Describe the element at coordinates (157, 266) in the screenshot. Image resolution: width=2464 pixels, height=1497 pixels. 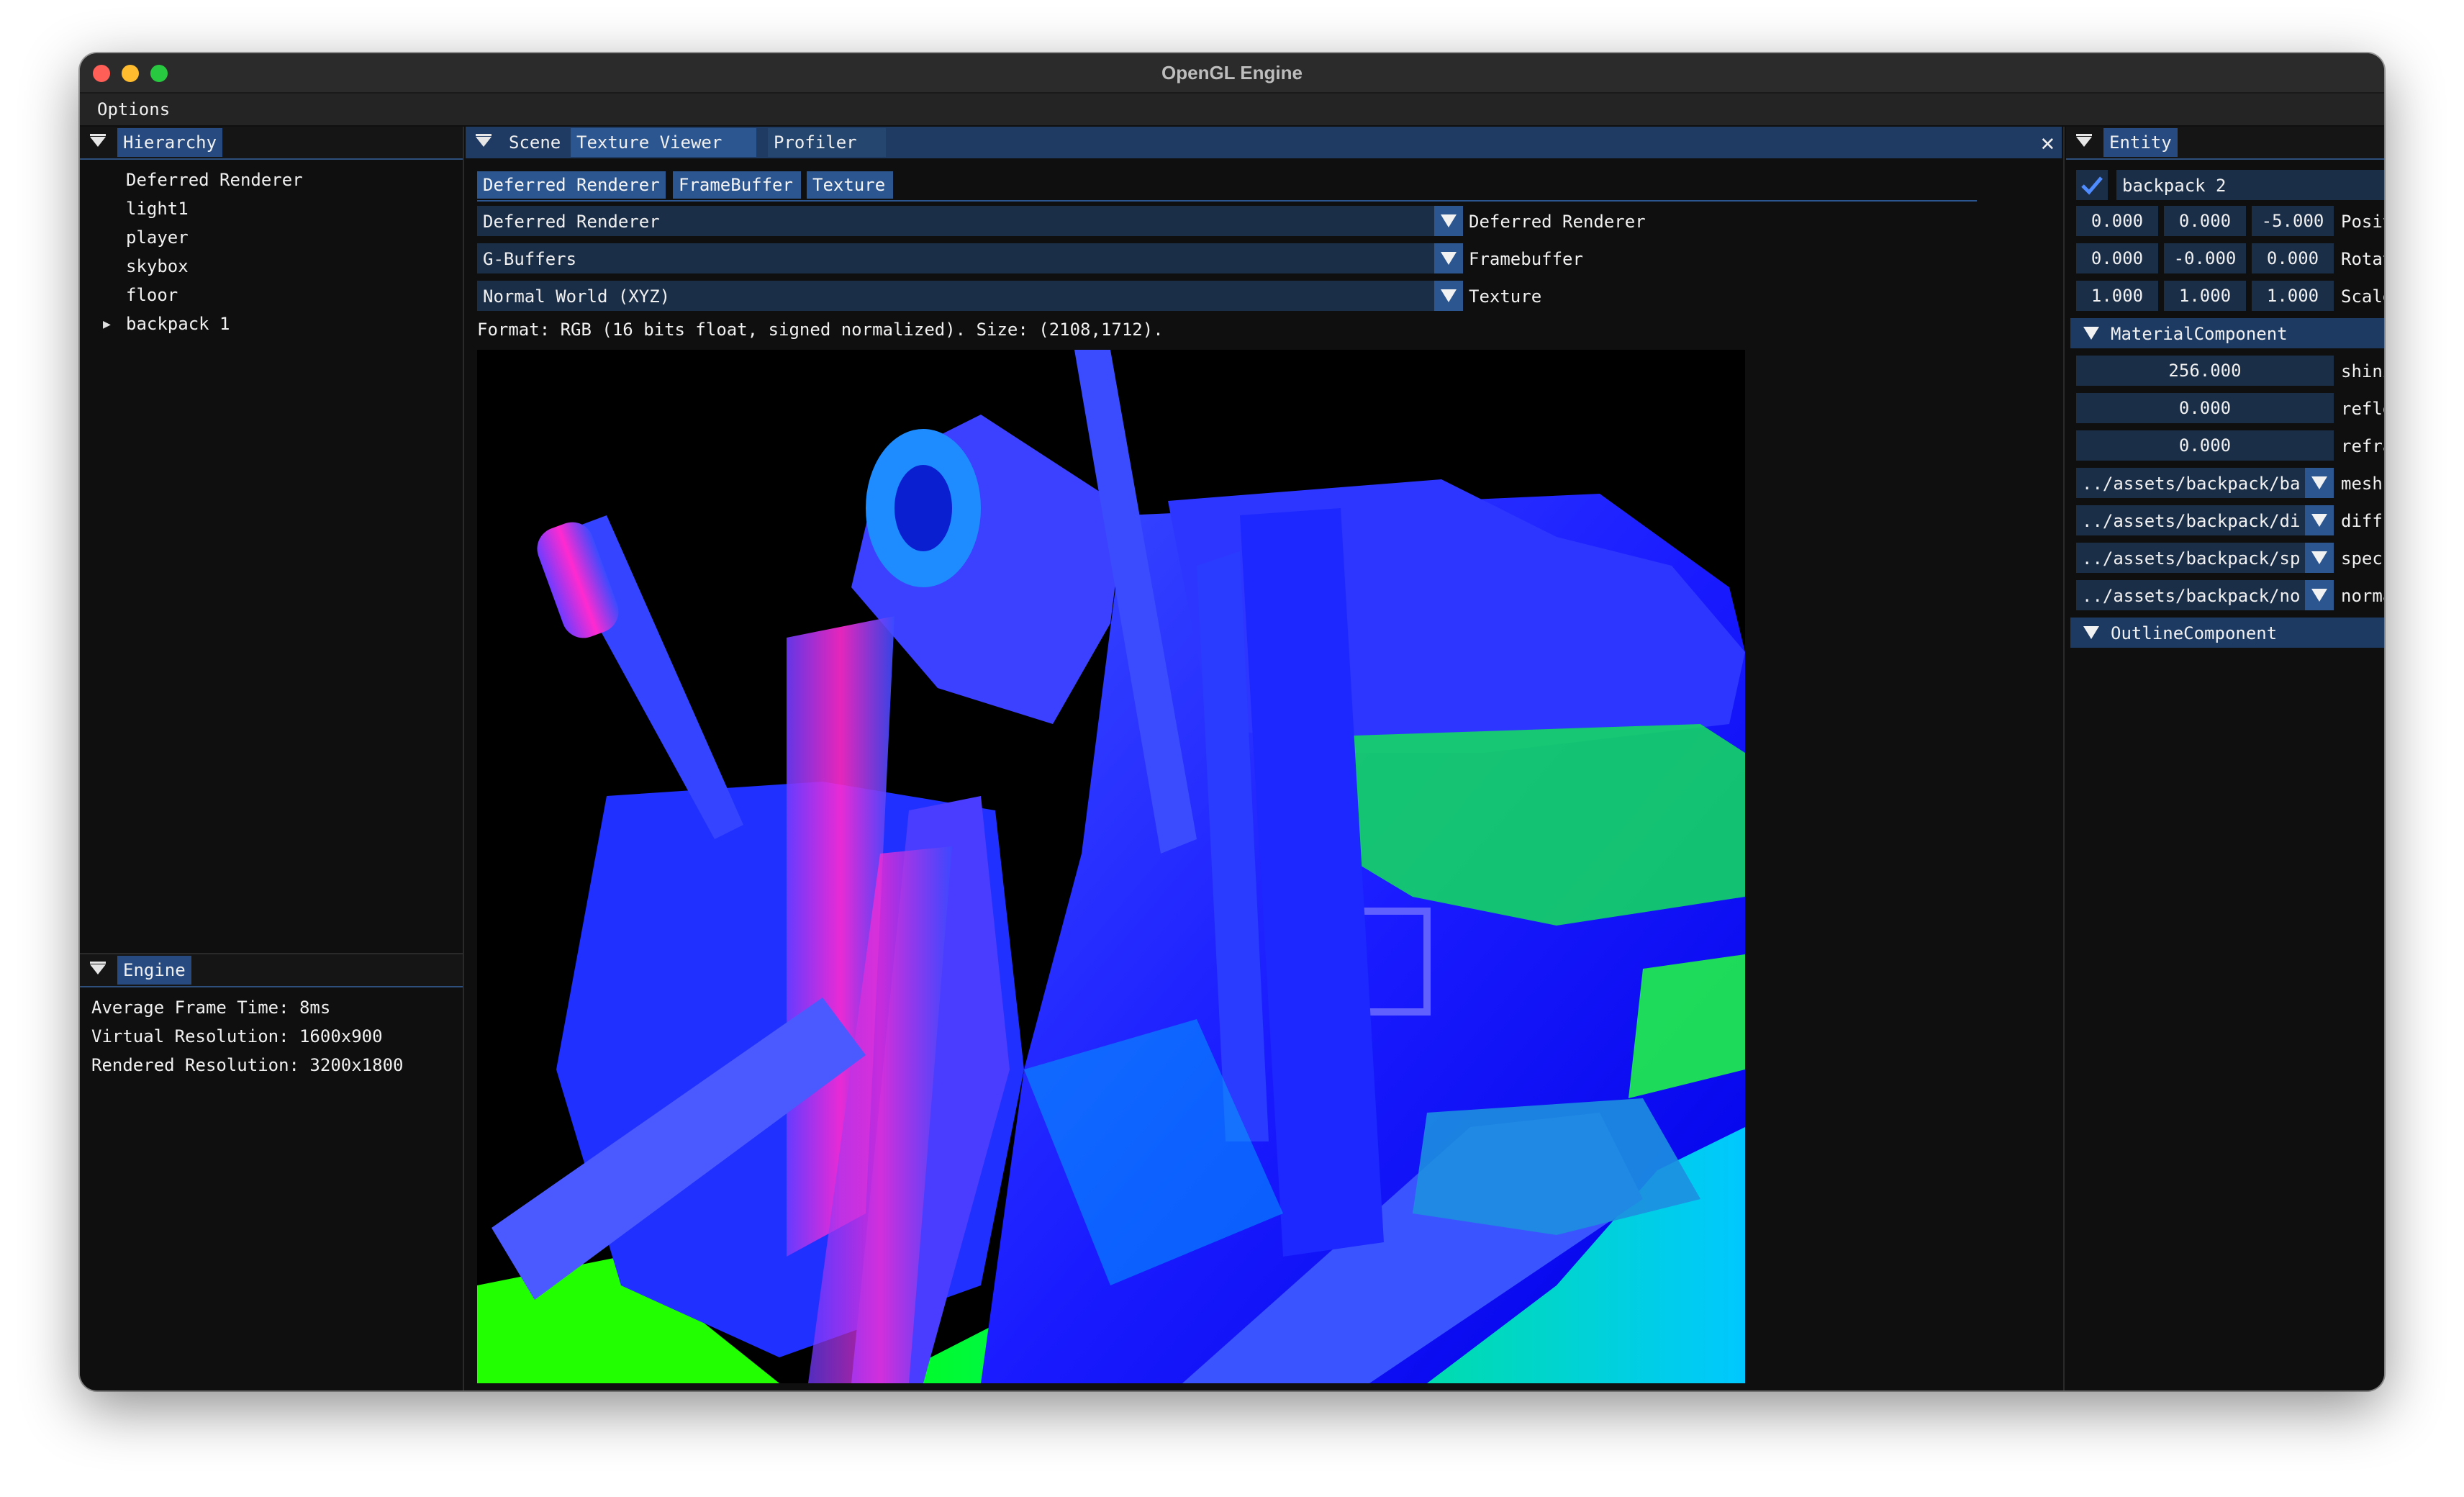
I see `tree-item-skybox: skybox` at that location.